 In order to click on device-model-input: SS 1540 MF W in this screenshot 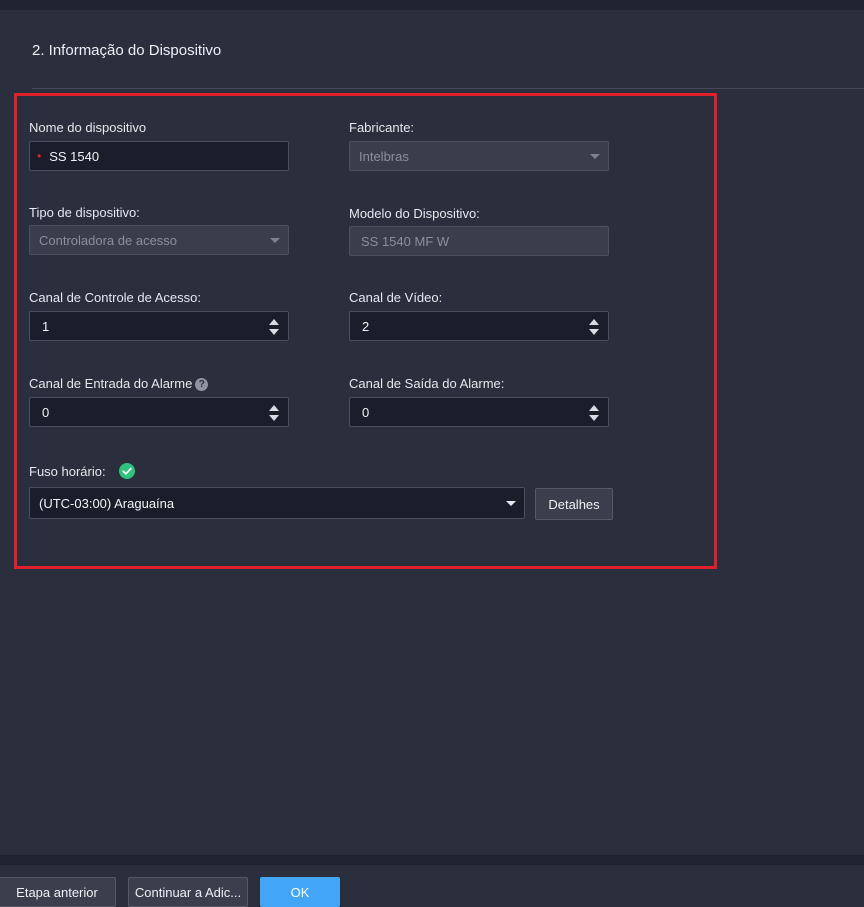, I will do `click(479, 241)`.